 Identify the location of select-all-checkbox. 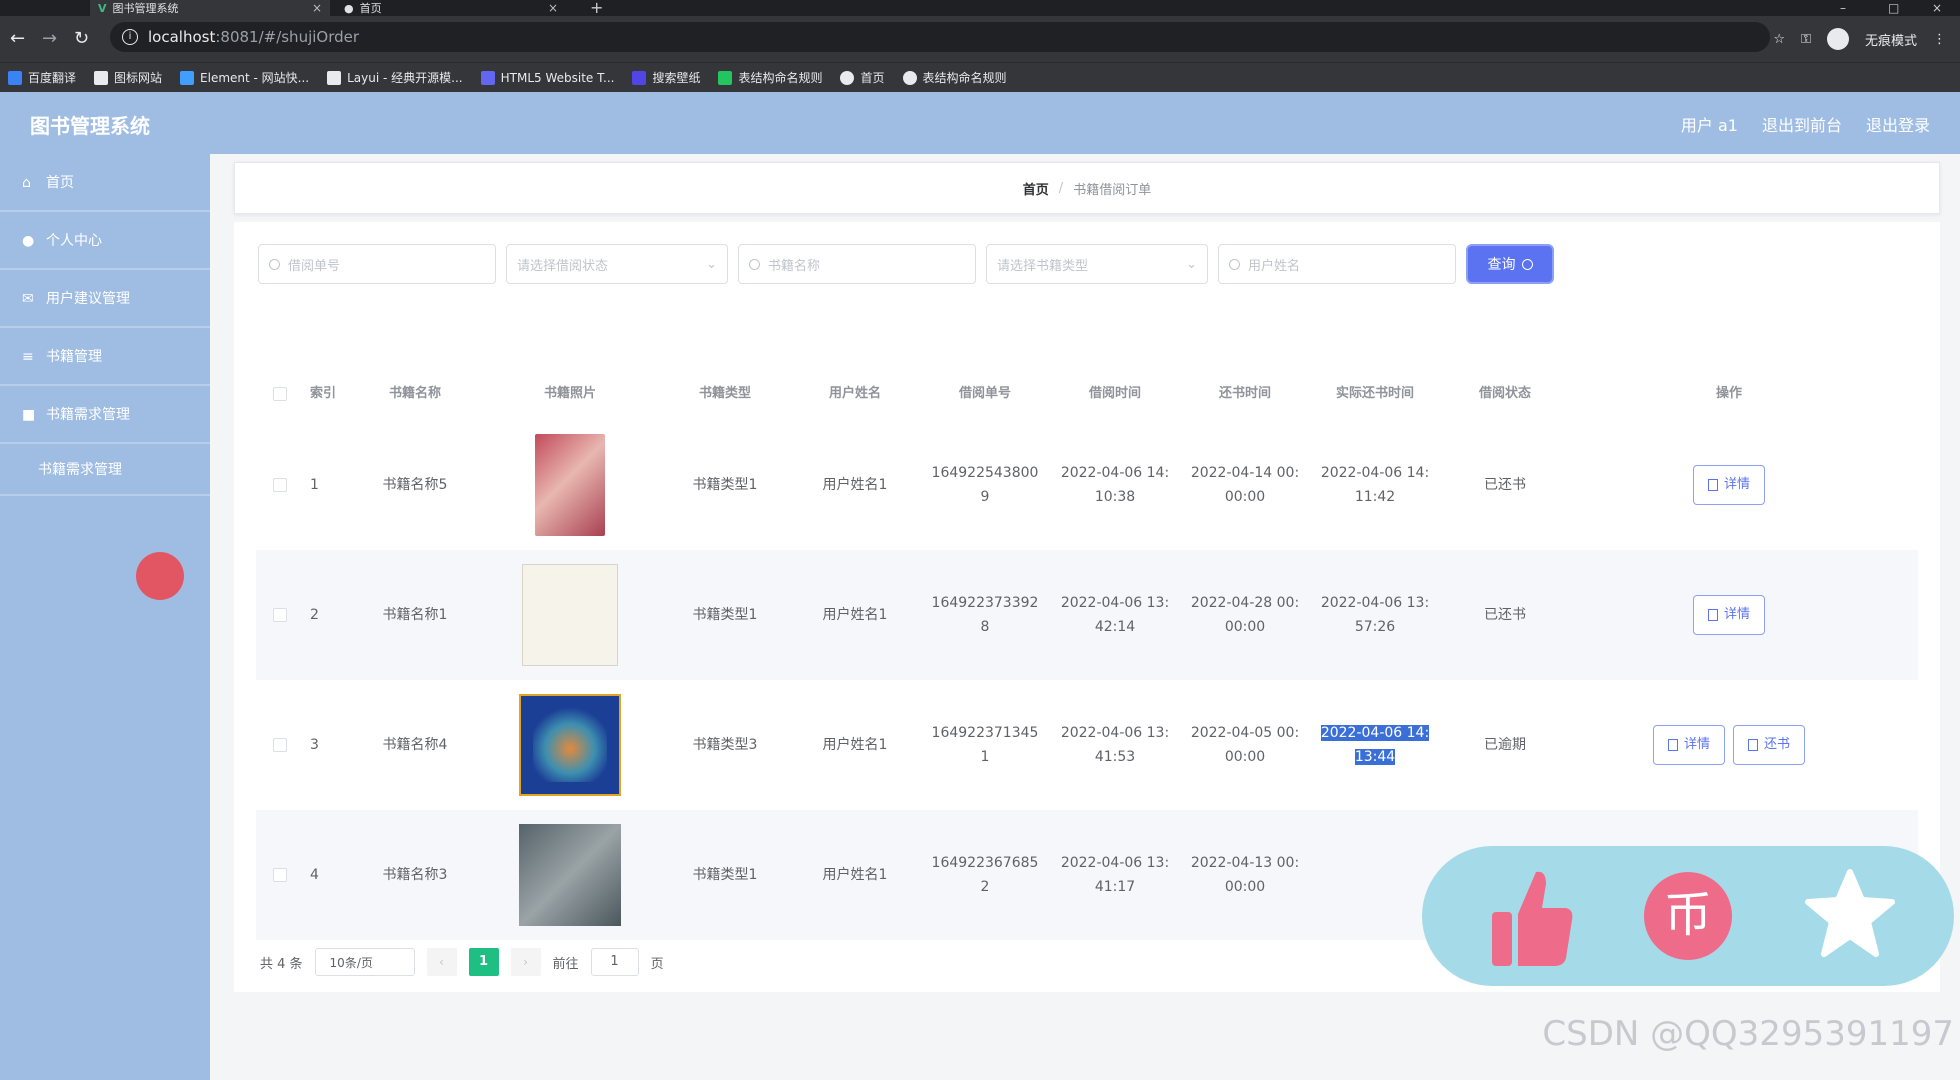
(280, 394).